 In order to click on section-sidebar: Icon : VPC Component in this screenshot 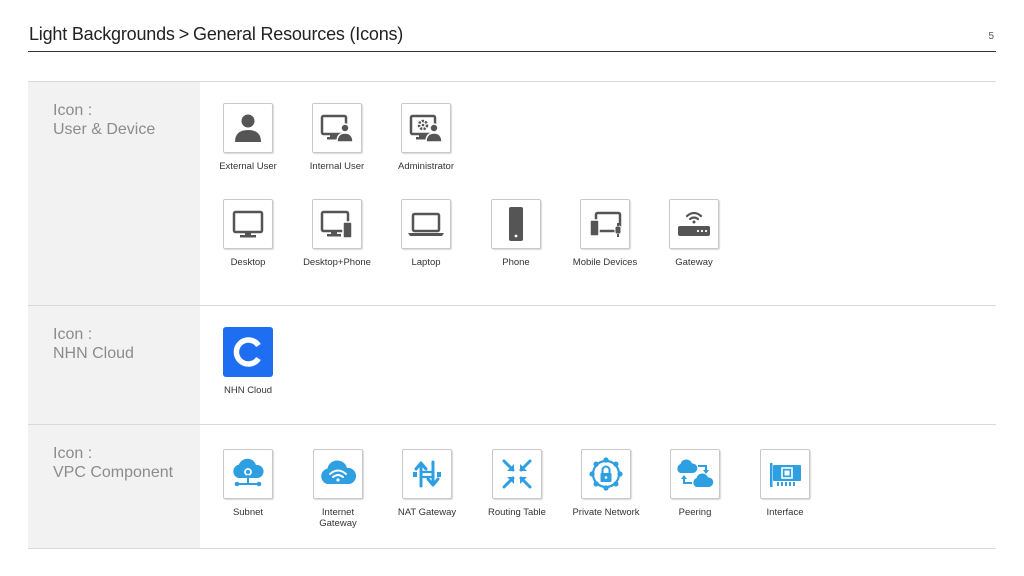, I will do `click(114, 486)`.